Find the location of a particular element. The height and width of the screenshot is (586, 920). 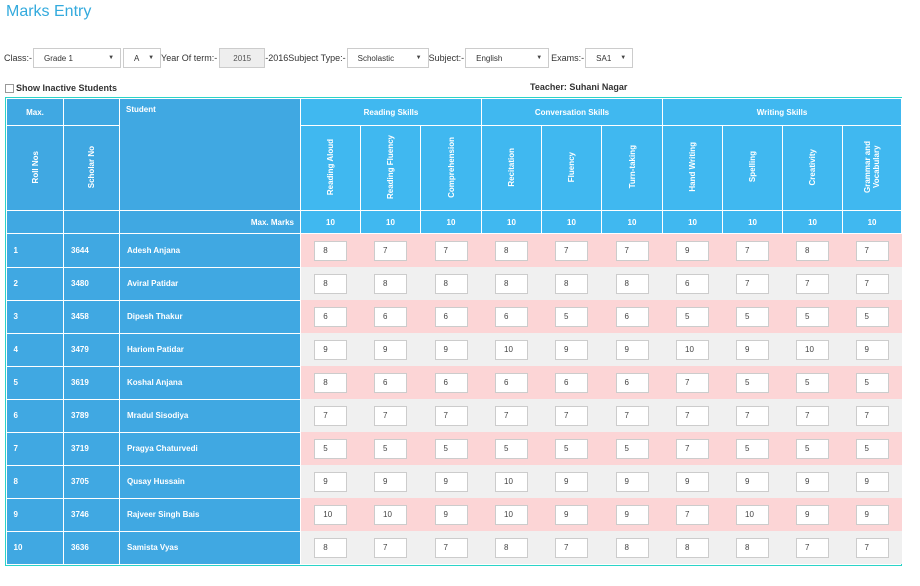

subject-type-select: Scholastic ▼ is located at coordinates (387, 58).